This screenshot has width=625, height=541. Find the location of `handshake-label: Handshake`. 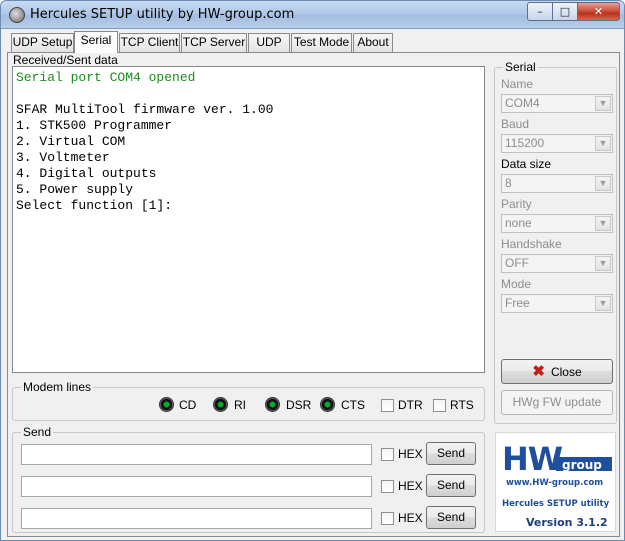

handshake-label: Handshake is located at coordinates (531, 244).